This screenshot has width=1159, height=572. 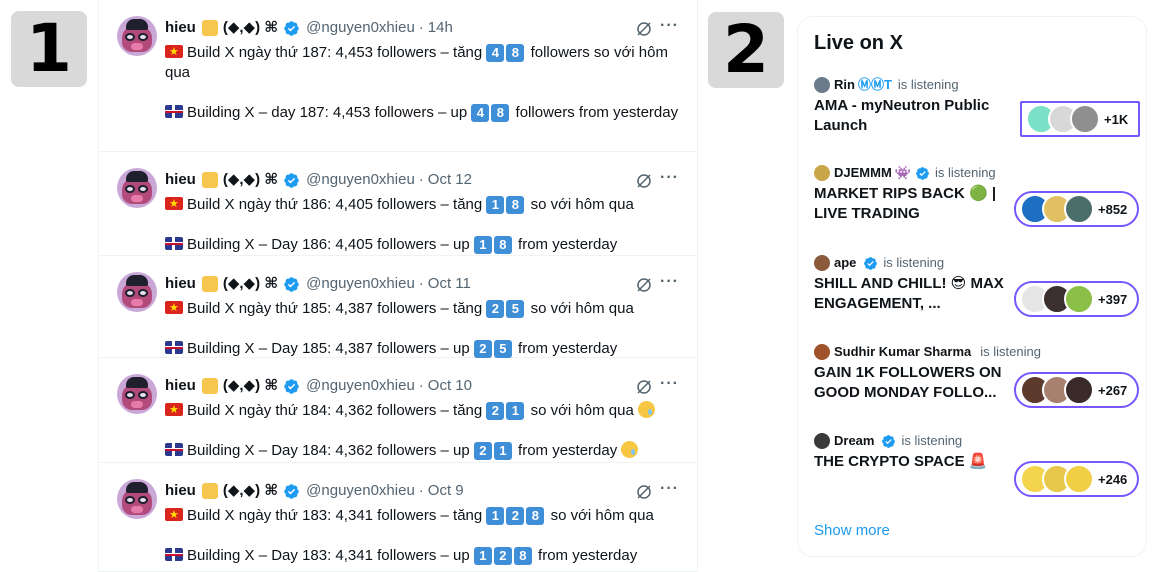 I want to click on vietnam-flag-icon, so click(x=174, y=514).